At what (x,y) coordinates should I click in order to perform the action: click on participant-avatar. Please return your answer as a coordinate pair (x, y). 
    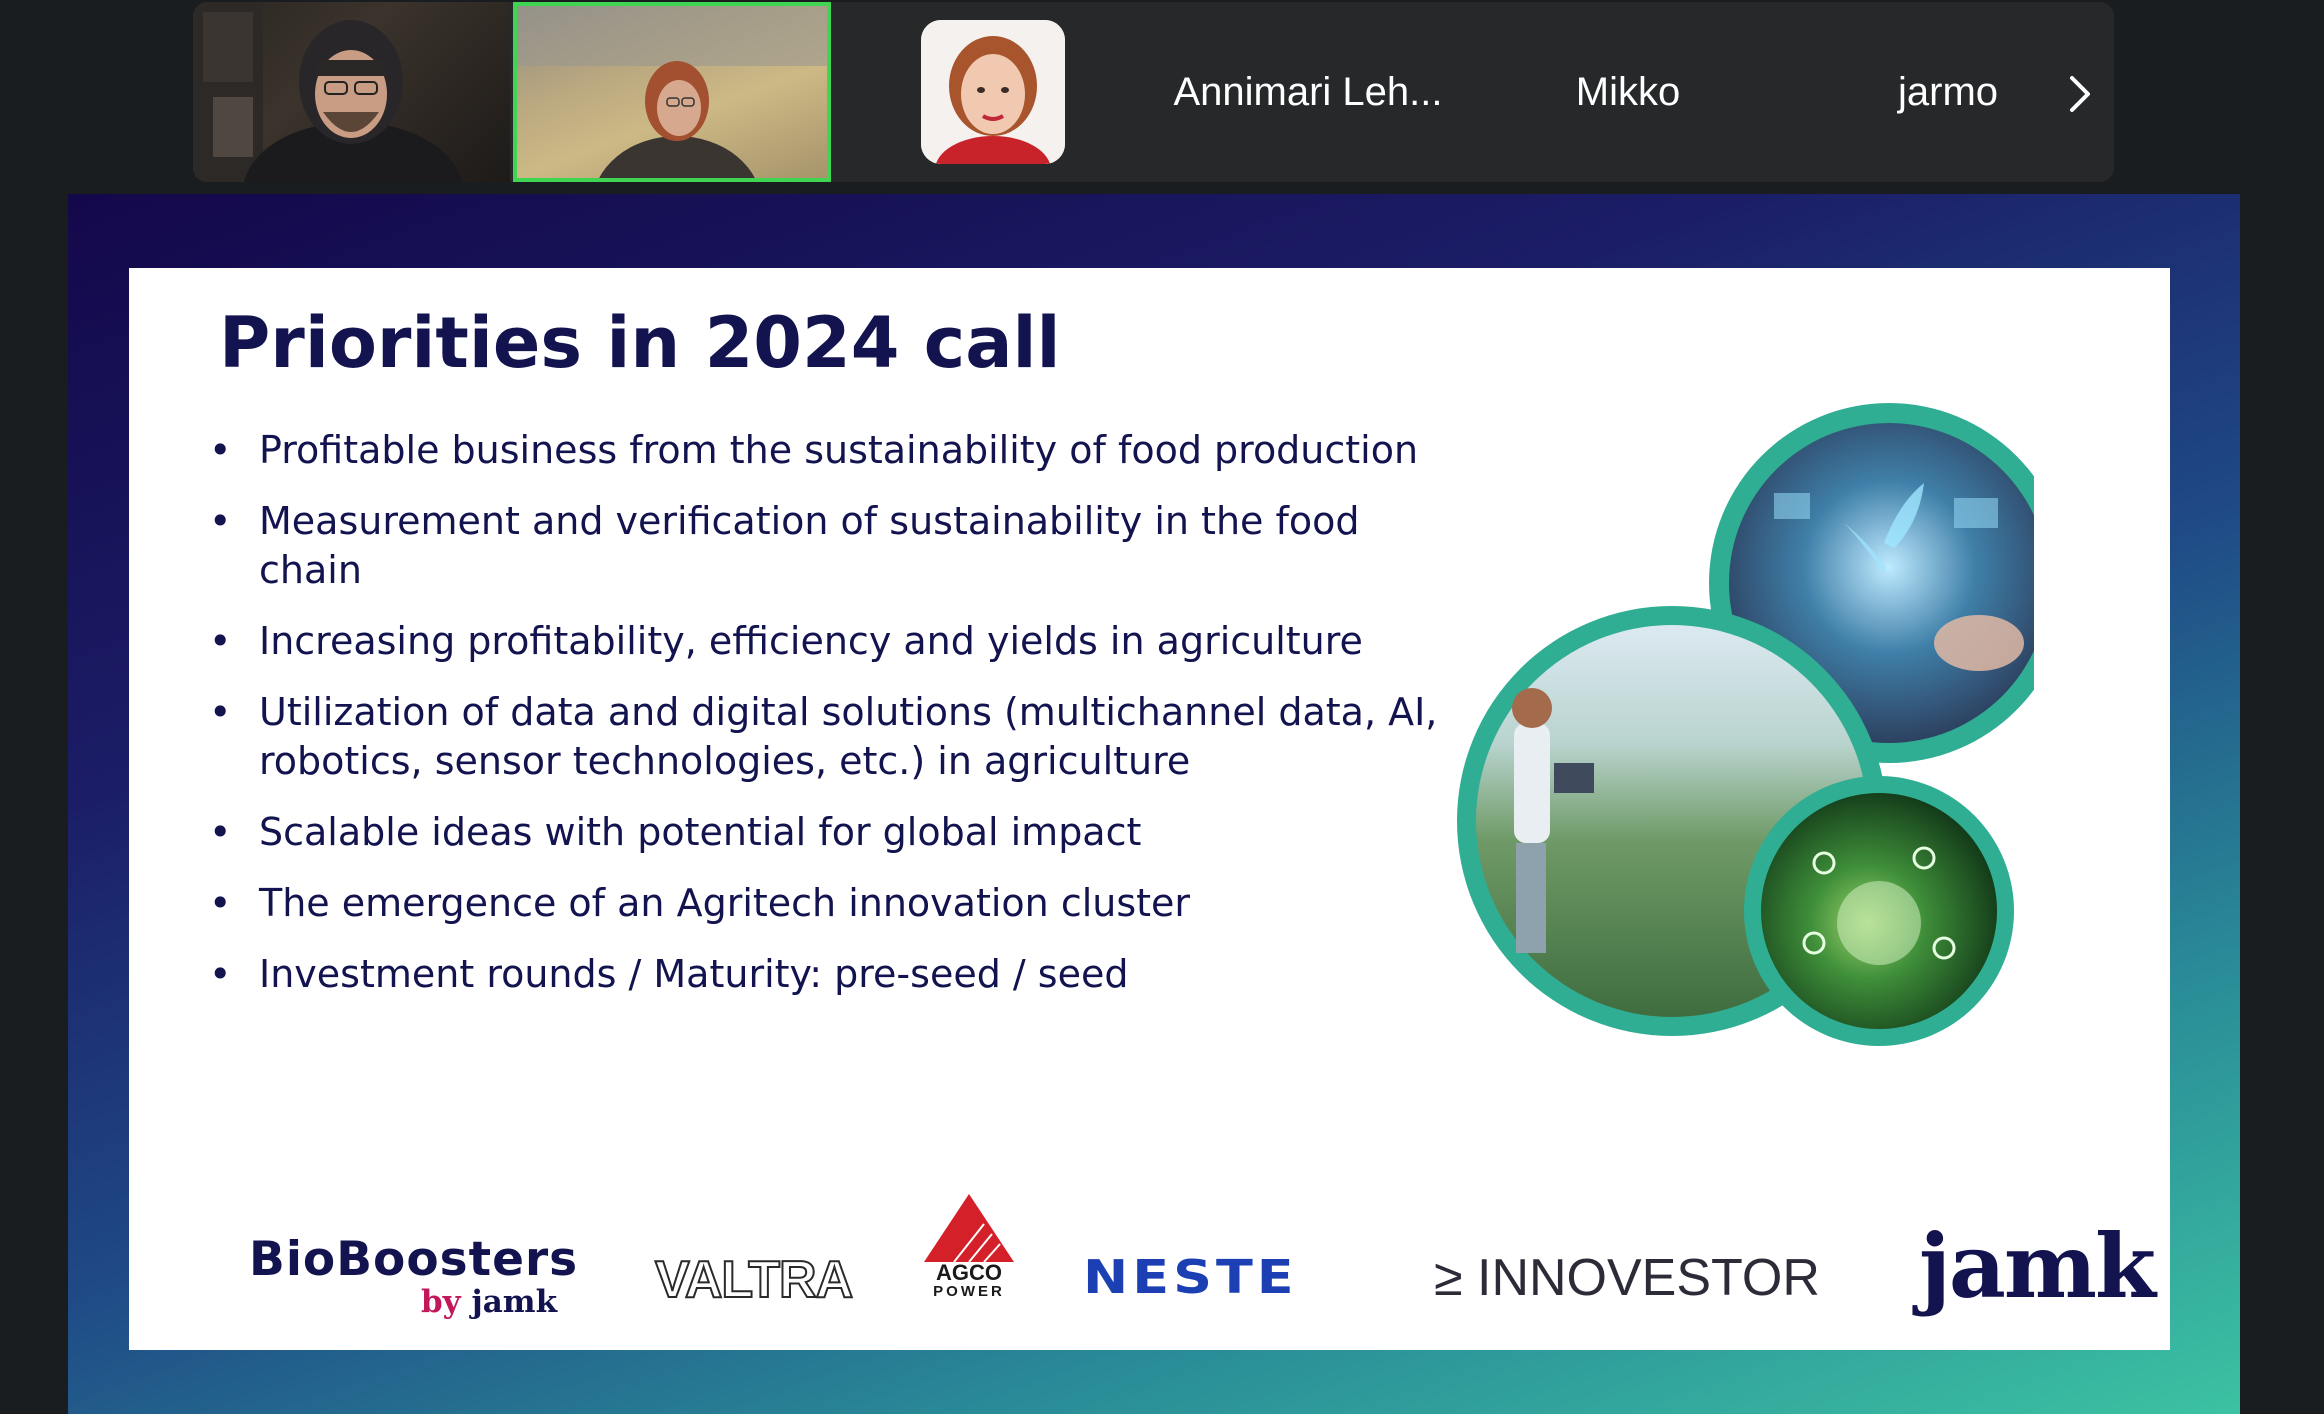
    Looking at the image, I should click on (993, 92).